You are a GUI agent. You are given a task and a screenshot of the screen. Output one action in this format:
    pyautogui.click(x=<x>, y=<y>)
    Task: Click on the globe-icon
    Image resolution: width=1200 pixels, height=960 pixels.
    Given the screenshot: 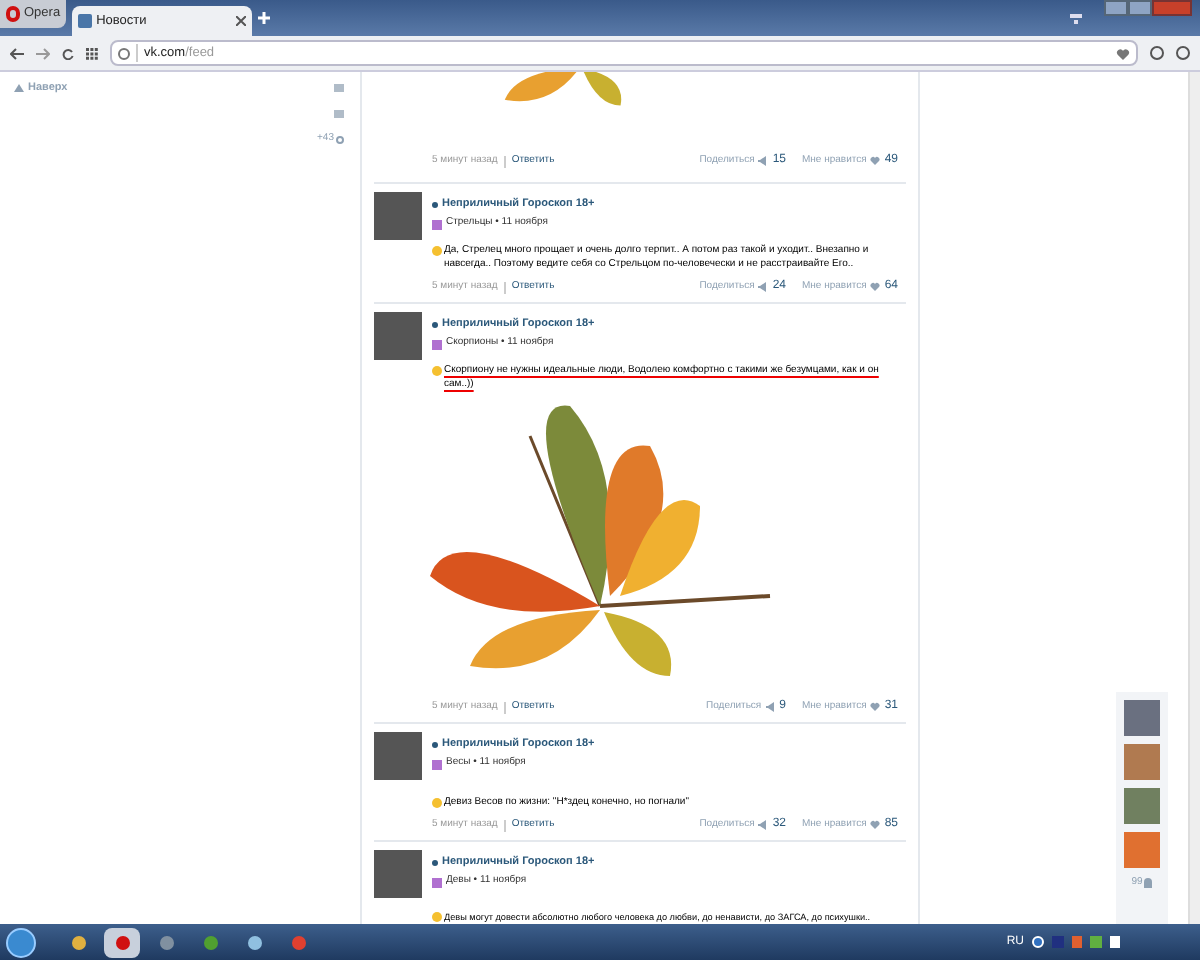 What is the action you would take?
    pyautogui.click(x=124, y=53)
    